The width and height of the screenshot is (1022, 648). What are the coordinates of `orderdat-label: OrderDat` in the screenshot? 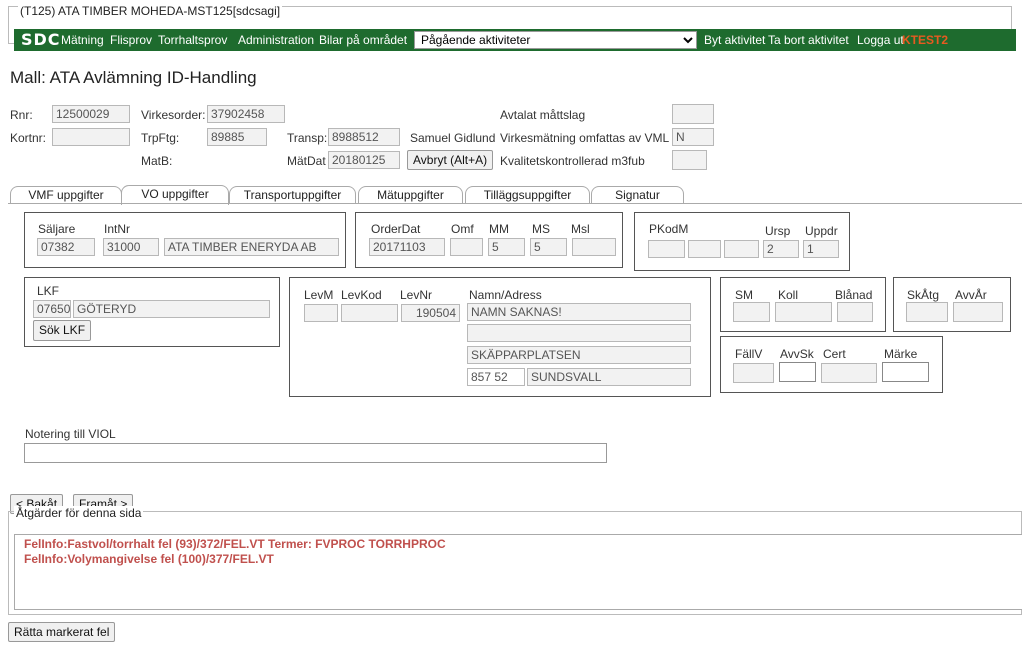 It's located at (396, 229).